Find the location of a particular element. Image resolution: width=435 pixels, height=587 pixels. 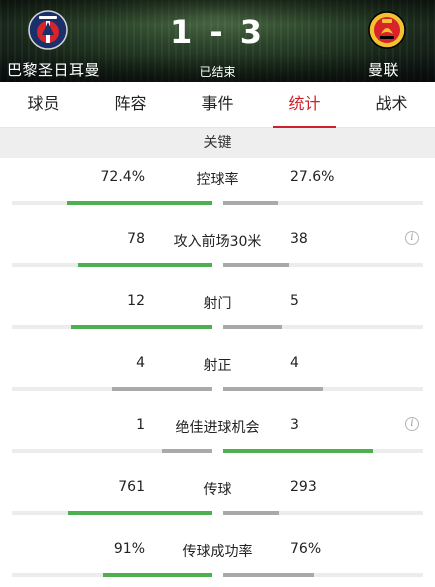

tab-bar: 球员 阵容 事件 统计 战术 is located at coordinates (217, 105).